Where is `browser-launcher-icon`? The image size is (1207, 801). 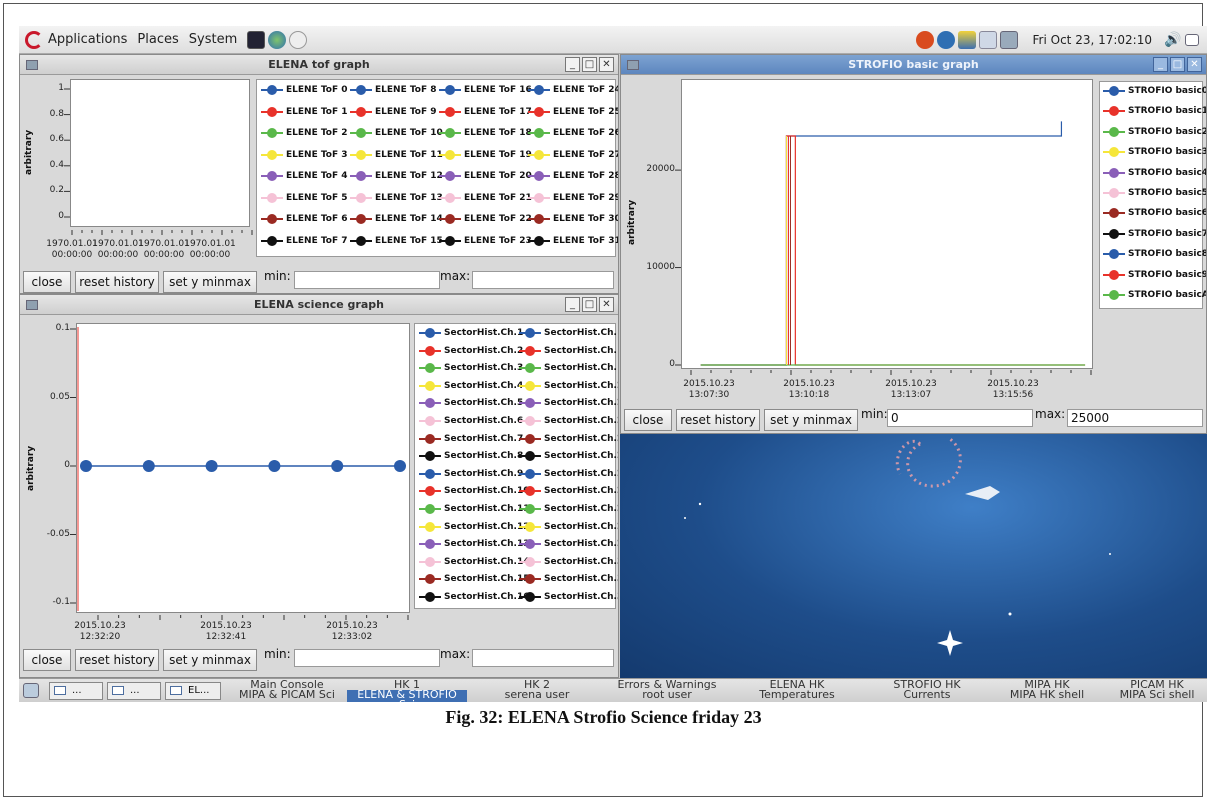
browser-launcher-icon is located at coordinates (277, 39).